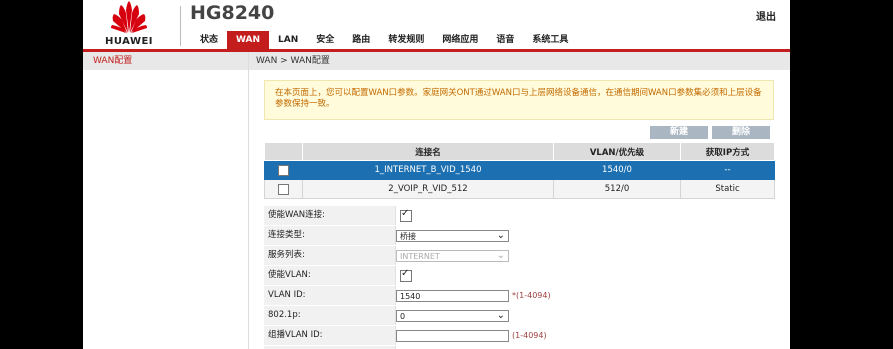 This screenshot has height=349, width=893. I want to click on form-row-vlan-id: VLAN ID: 1540 *(1-4094), so click(519, 296).